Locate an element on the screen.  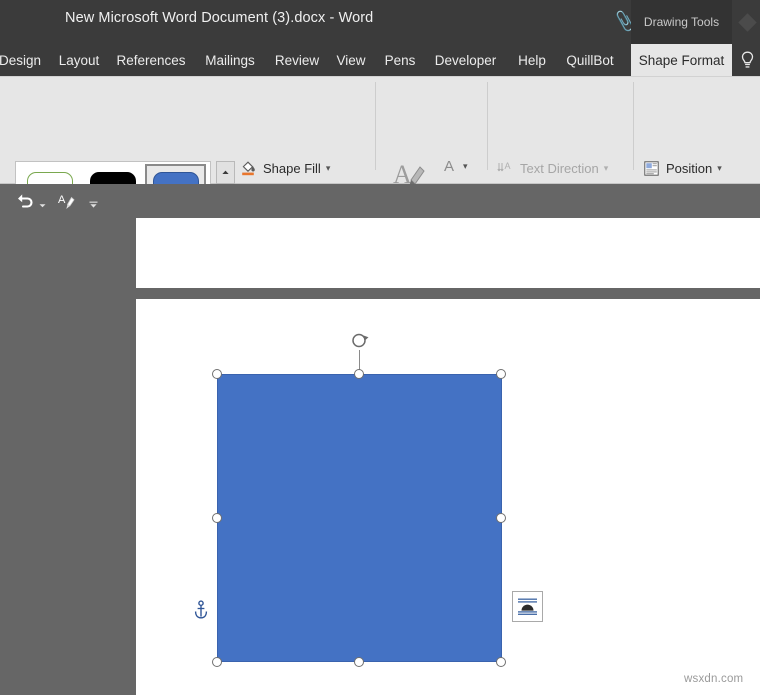
tab-label: Design is located at coordinates (21, 60).